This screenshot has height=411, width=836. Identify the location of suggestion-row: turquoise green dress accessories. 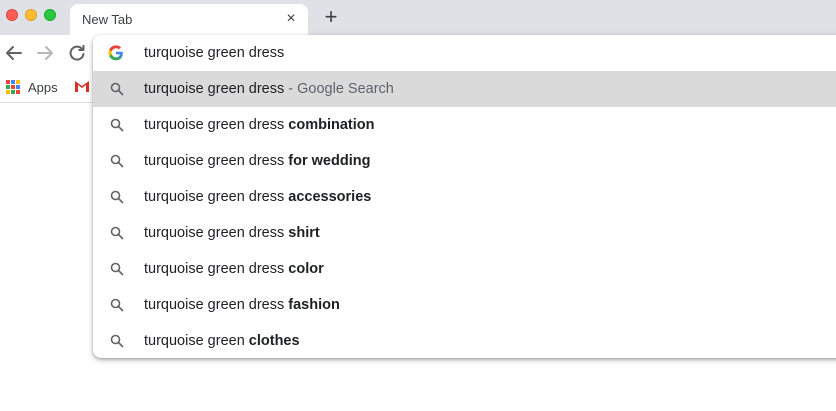
(464, 197).